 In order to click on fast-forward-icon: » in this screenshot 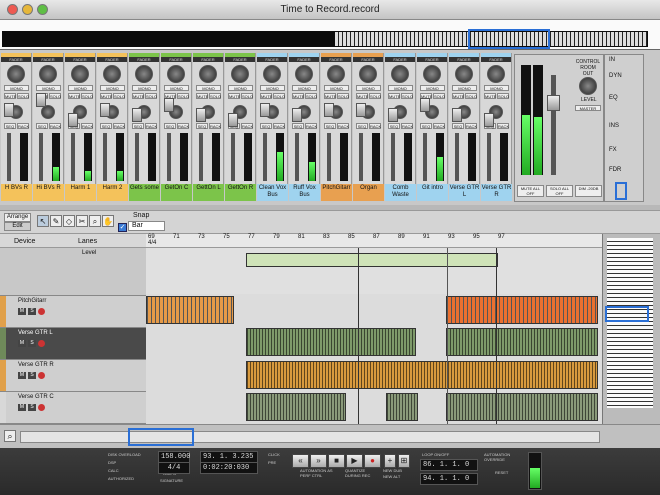, I will do `click(318, 461)`.